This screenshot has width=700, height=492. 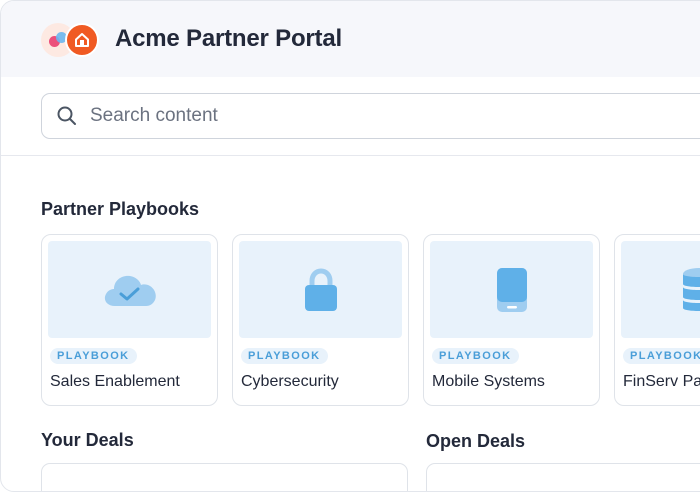 What do you see at coordinates (476, 441) in the screenshot?
I see `section-title-open-deals: Open Deals` at bounding box center [476, 441].